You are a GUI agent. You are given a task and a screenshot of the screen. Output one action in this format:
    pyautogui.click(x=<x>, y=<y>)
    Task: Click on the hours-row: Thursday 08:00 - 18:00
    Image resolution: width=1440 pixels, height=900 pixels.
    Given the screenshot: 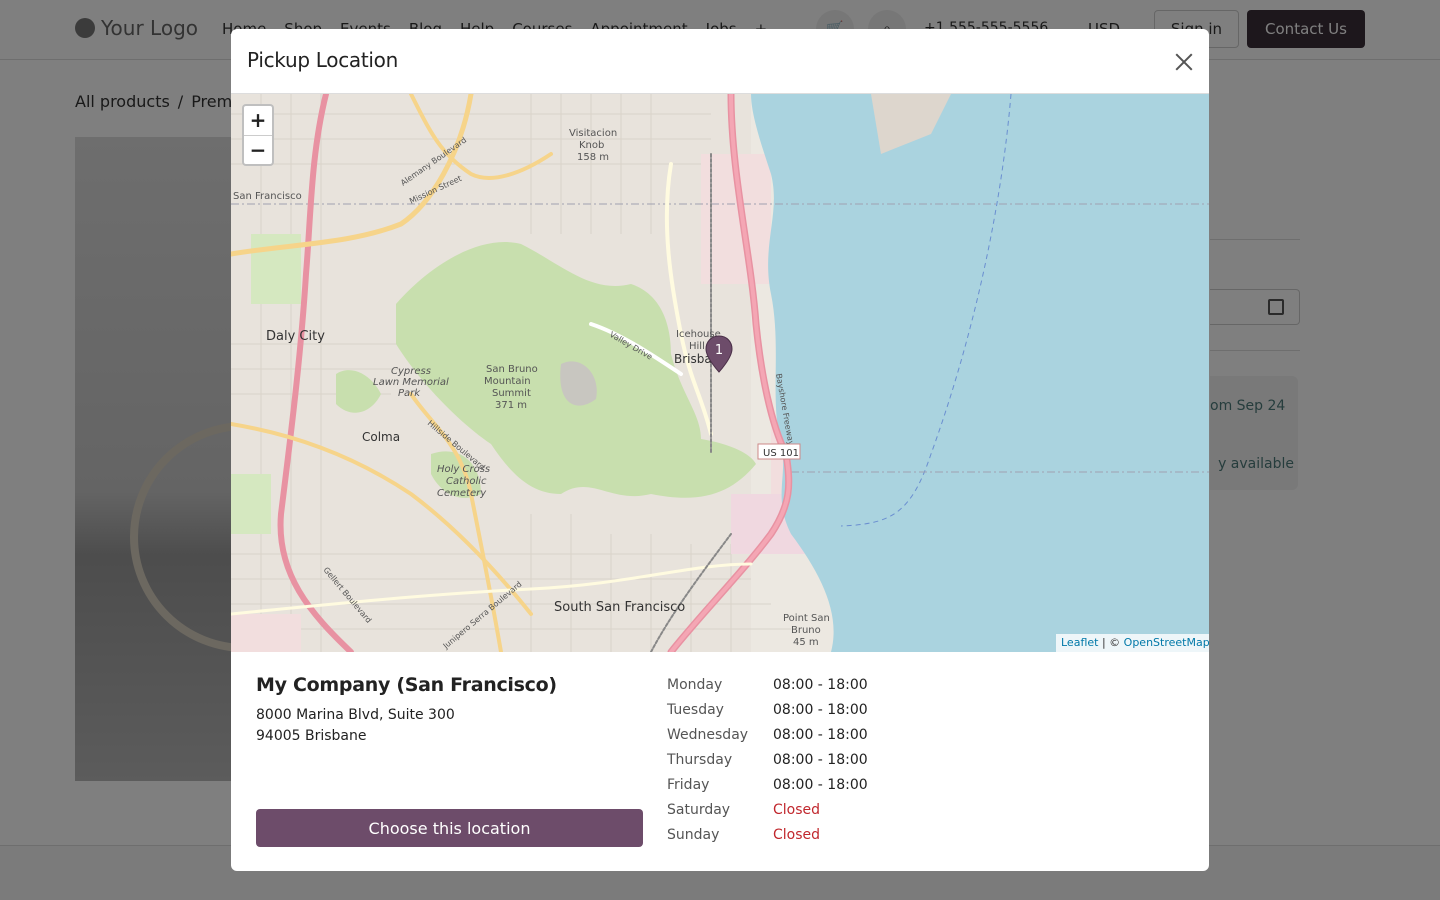 What is the action you would take?
    pyautogui.click(x=767, y=764)
    